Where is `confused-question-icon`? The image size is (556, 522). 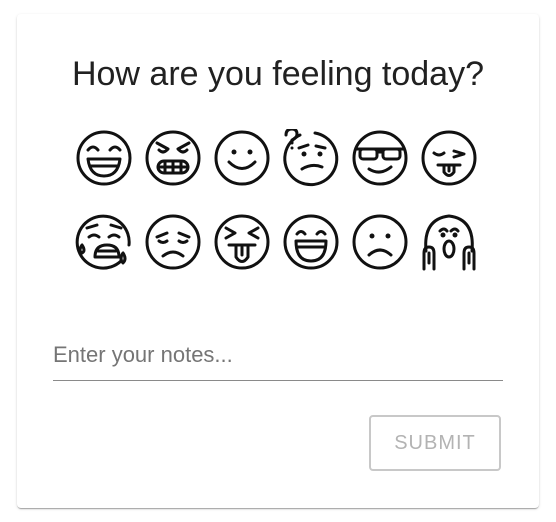
confused-question-icon is located at coordinates (311, 158).